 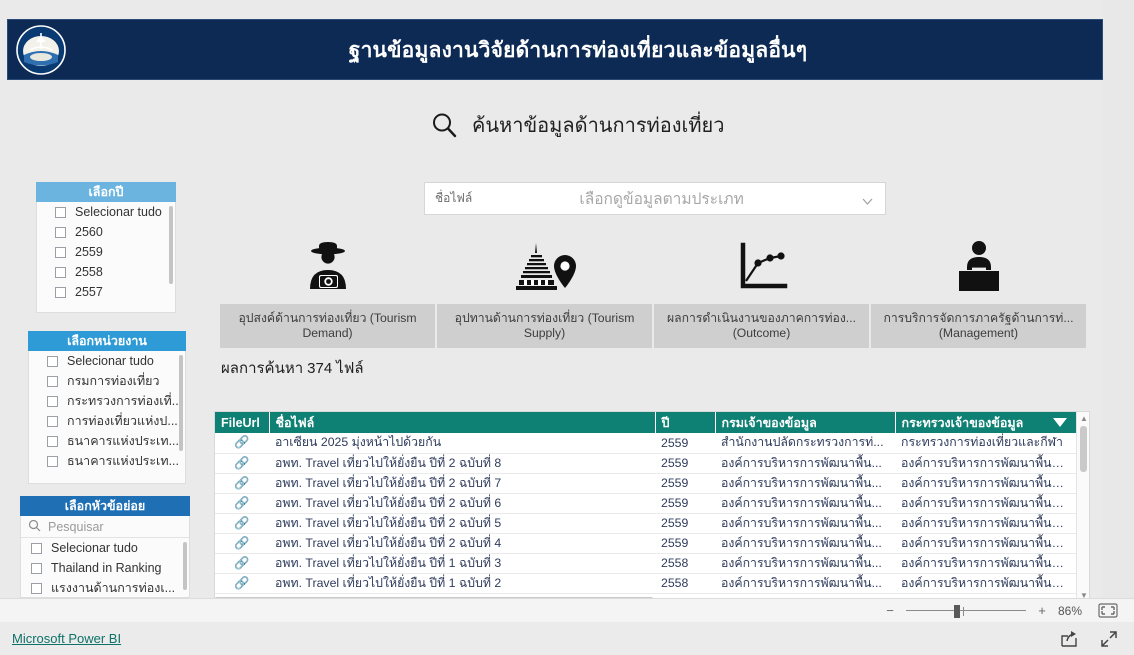 What do you see at coordinates (106, 232) in the screenshot?
I see `list-item: 2560` at bounding box center [106, 232].